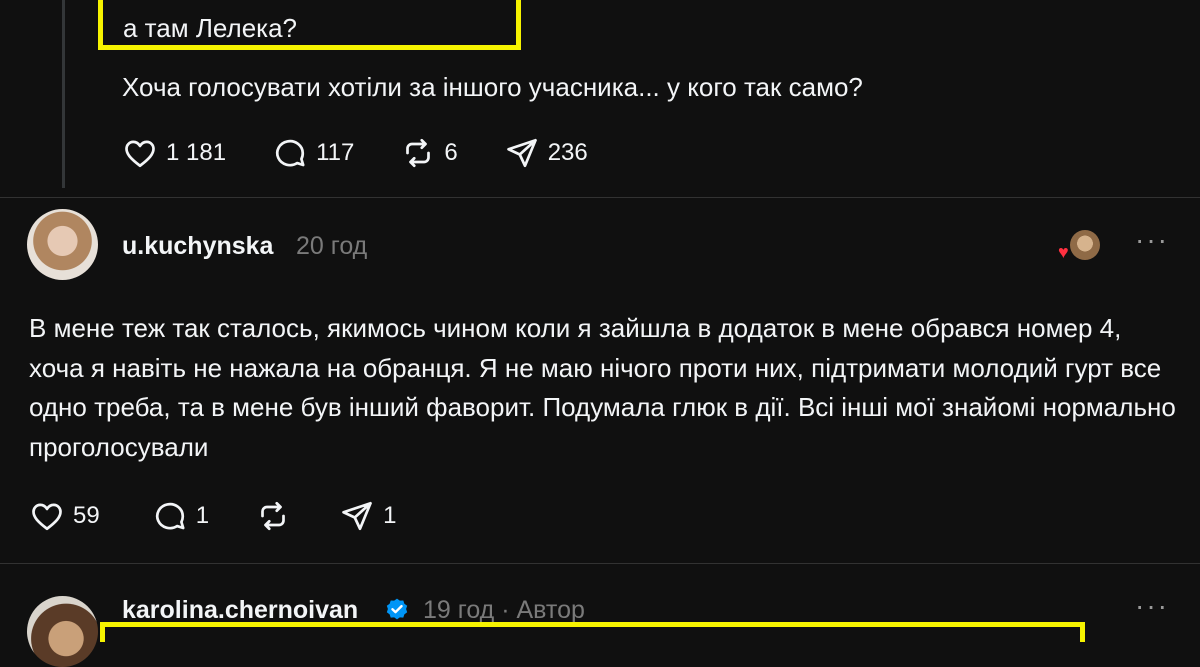 The width and height of the screenshot is (1200, 667). What do you see at coordinates (63, 94) in the screenshot?
I see `thread-line` at bounding box center [63, 94].